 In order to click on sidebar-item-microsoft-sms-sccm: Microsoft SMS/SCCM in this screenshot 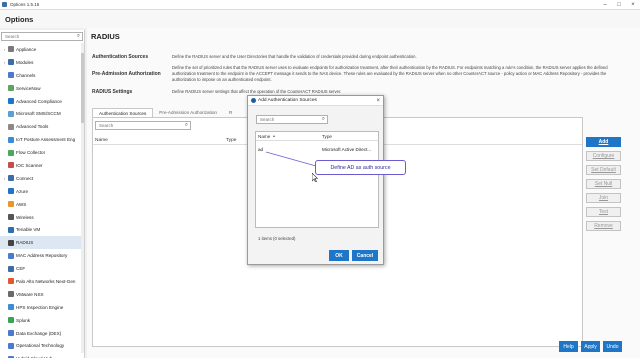, I will do `click(41, 113)`.